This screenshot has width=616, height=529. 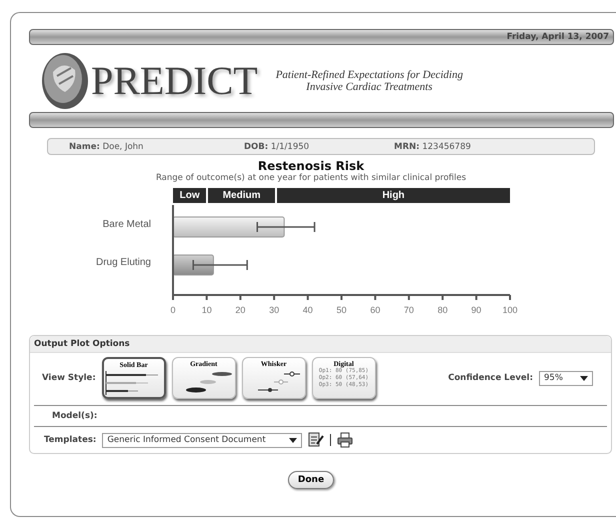 I want to click on tagline: Invasive Cardiac Treatments, so click(x=369, y=86).